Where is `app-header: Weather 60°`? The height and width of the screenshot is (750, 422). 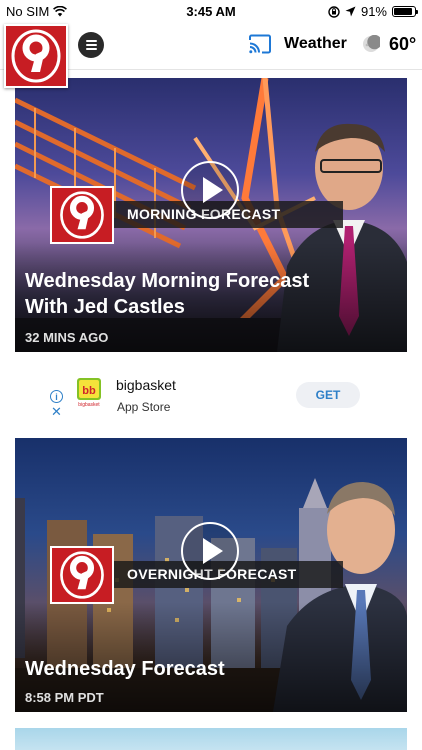 app-header: Weather 60° is located at coordinates (211, 55).